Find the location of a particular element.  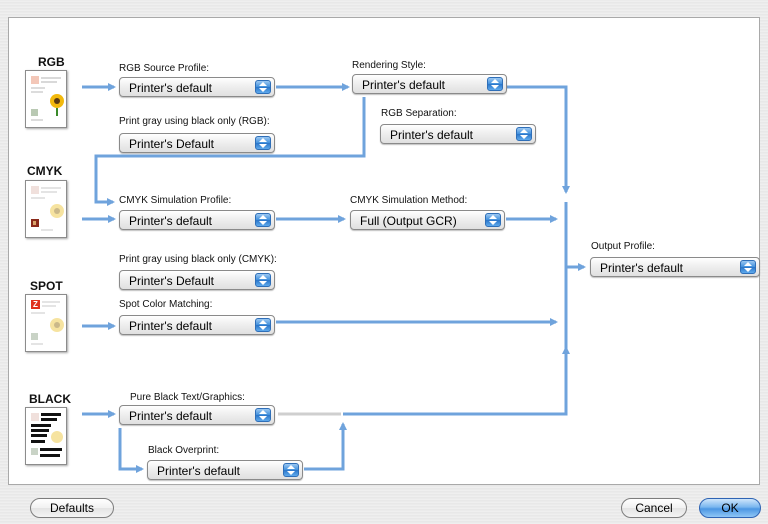

rendering-style-popup: Printer's default is located at coordinates (429, 84).